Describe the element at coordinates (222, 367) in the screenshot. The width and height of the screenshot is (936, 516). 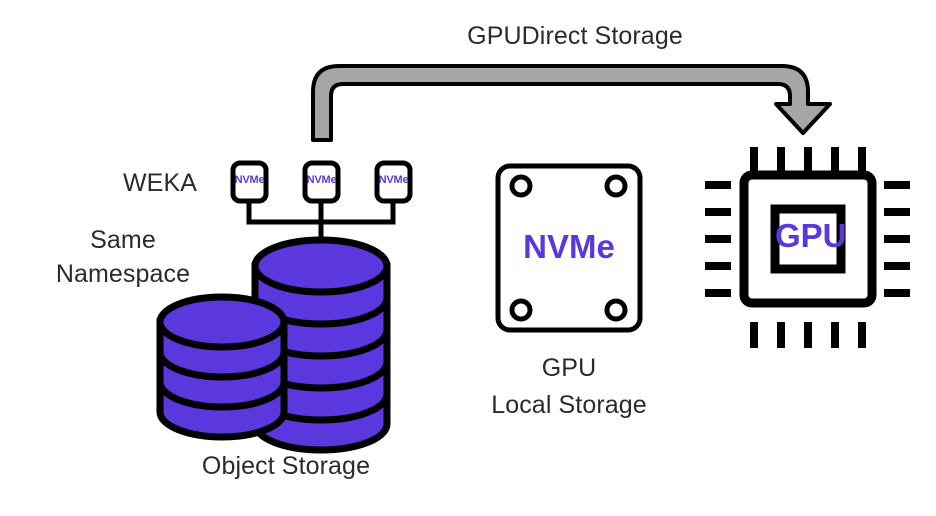
I see `object-storage-short-stack` at that location.